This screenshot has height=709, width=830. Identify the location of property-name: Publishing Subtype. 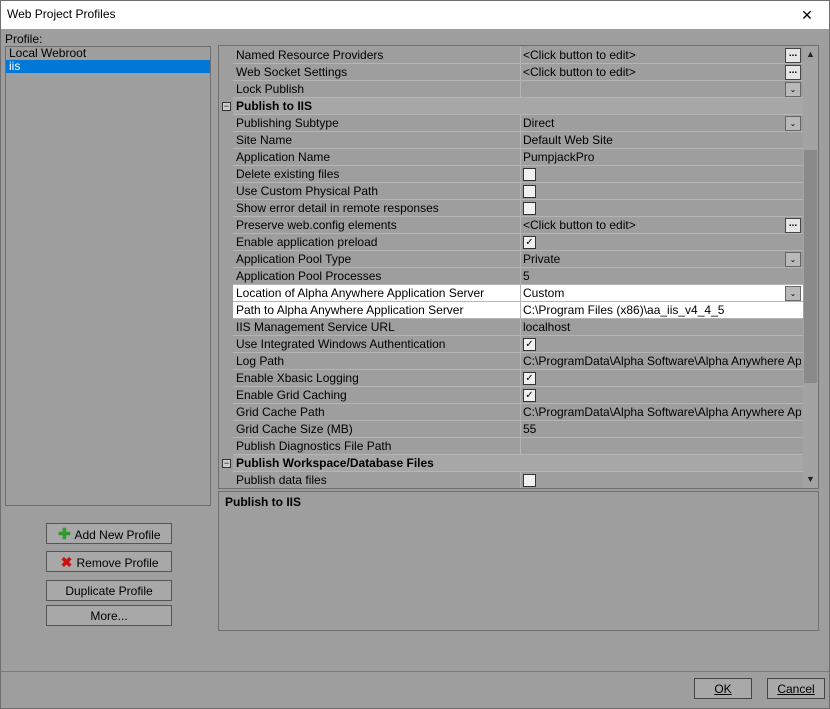
(378, 123).